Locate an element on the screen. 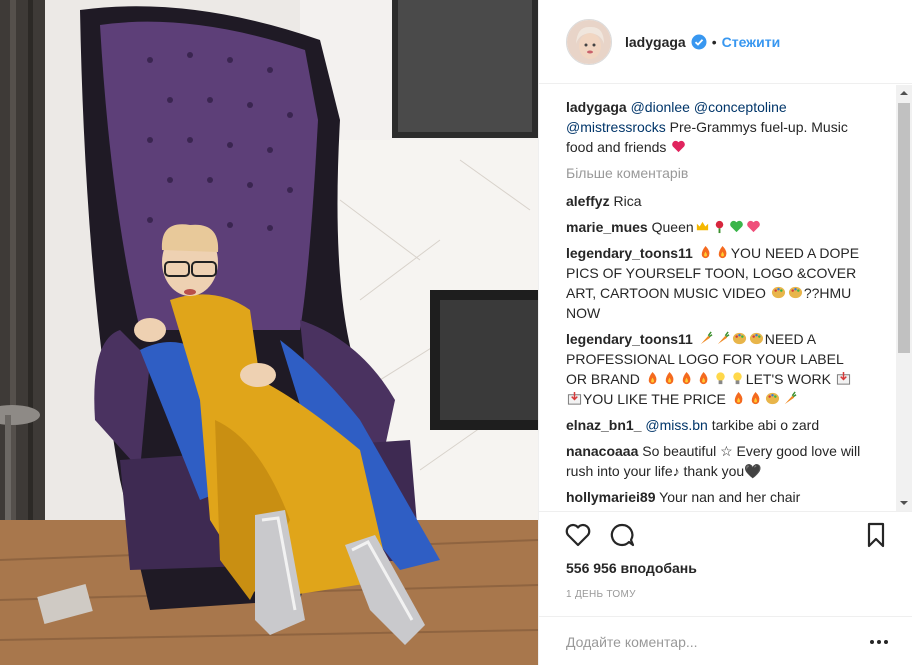 This screenshot has height=666, width=912. caption-mention: @mistressrocks is located at coordinates (616, 127).